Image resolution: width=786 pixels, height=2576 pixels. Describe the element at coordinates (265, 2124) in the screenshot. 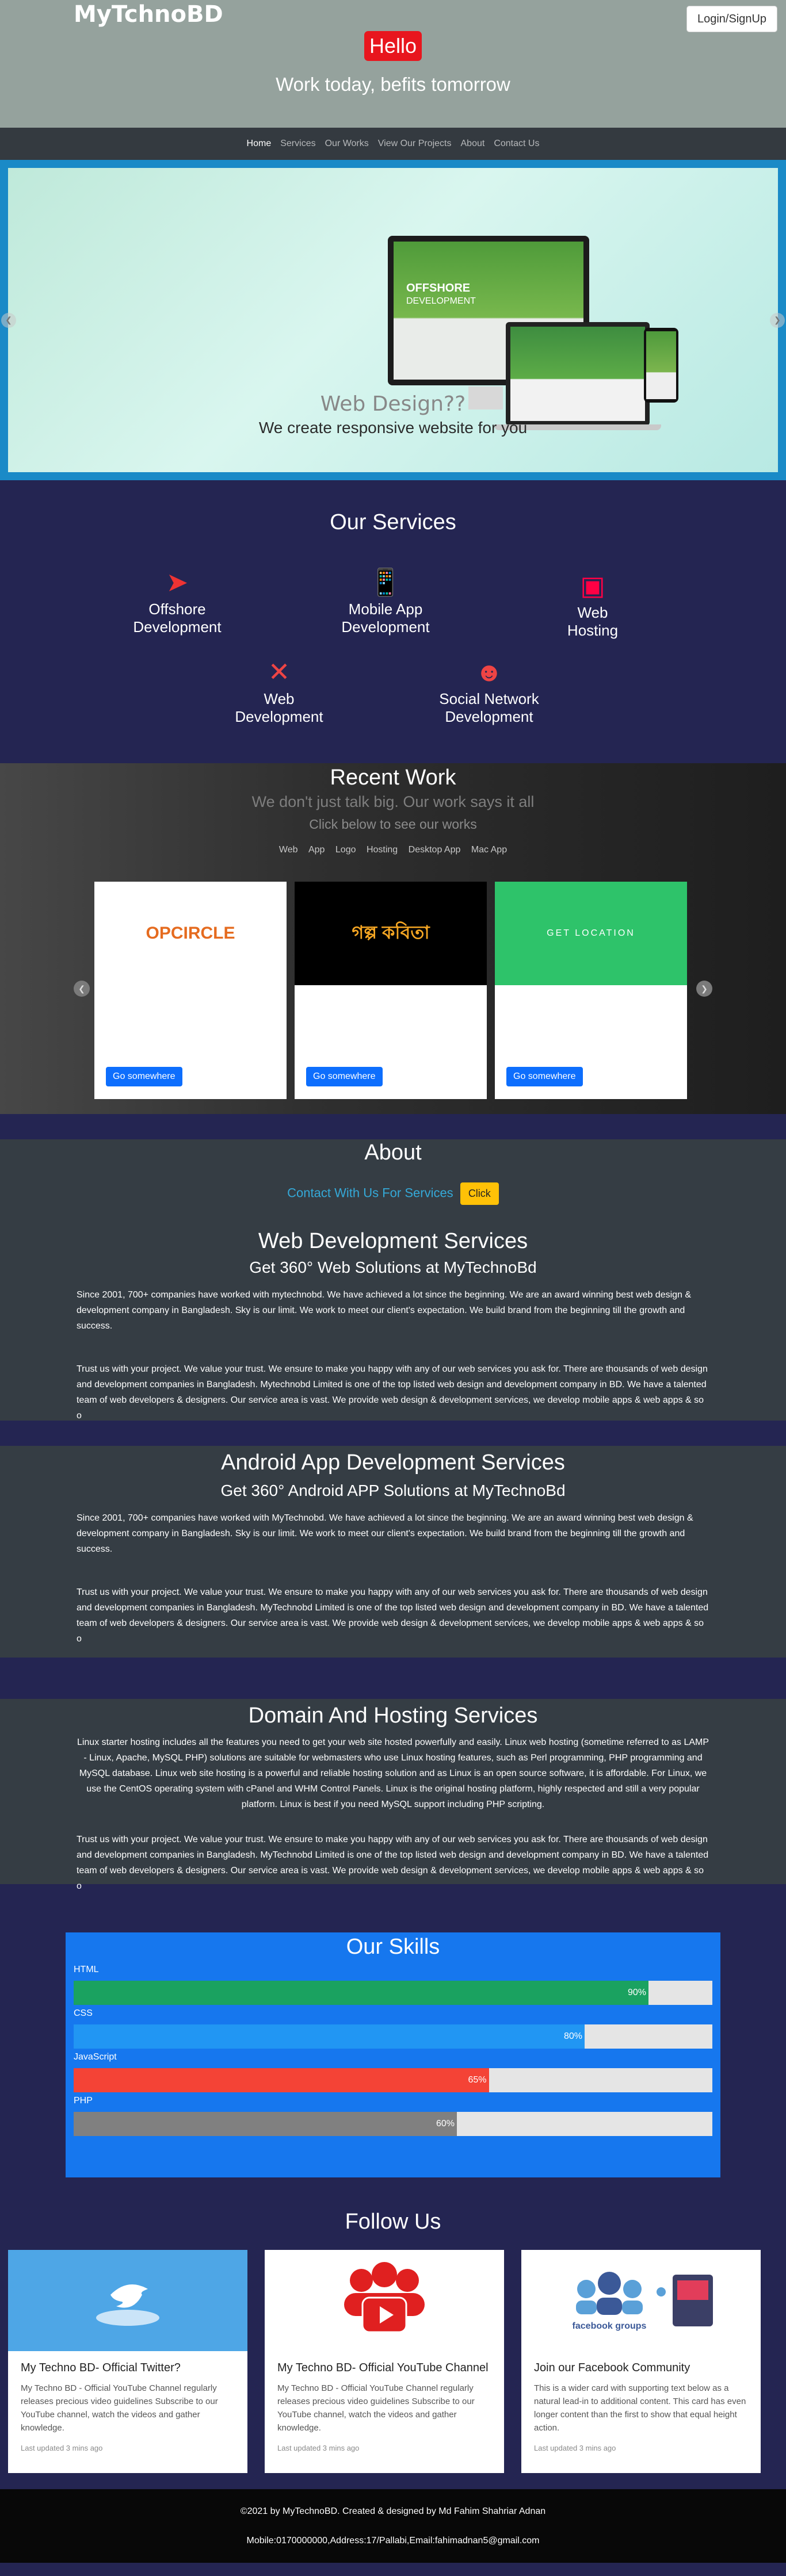

I see `skill-fill-php: 60%` at that location.